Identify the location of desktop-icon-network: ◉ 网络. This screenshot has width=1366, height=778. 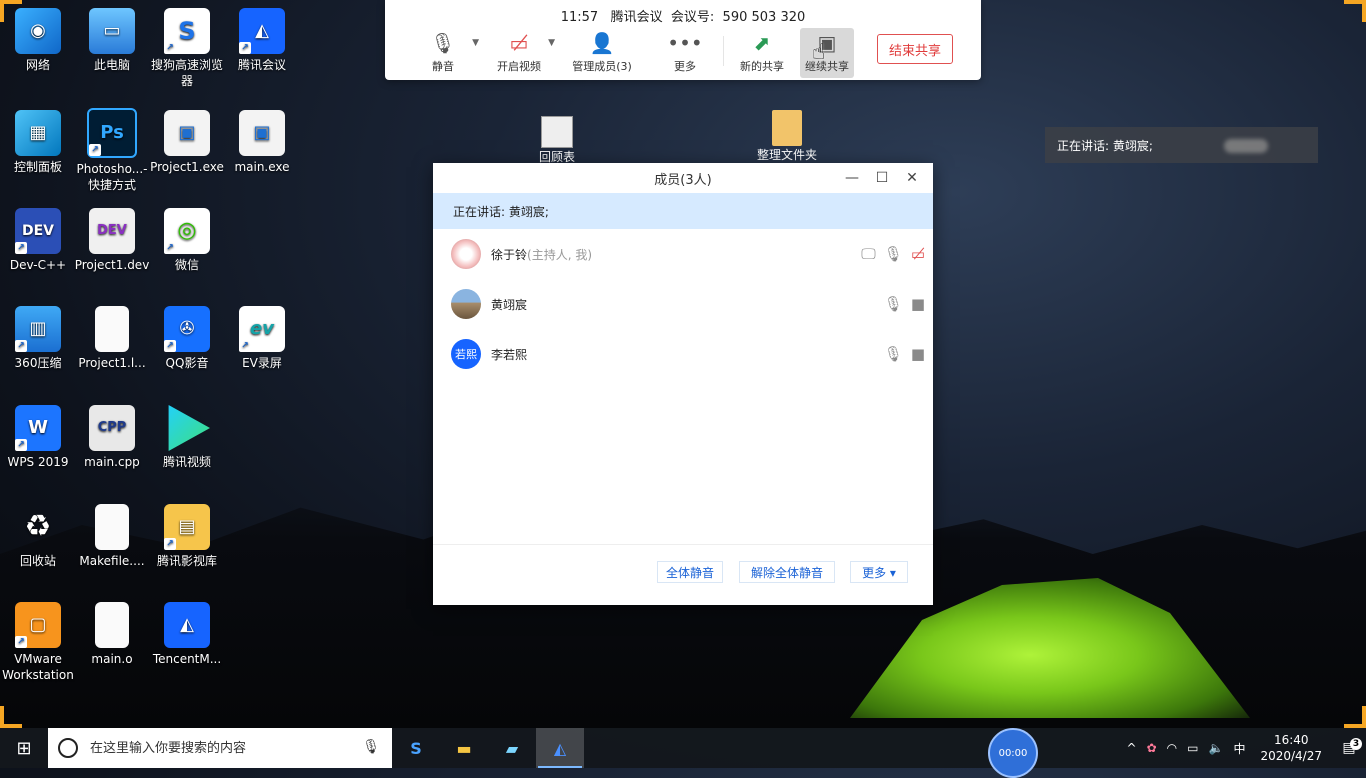
(38, 40).